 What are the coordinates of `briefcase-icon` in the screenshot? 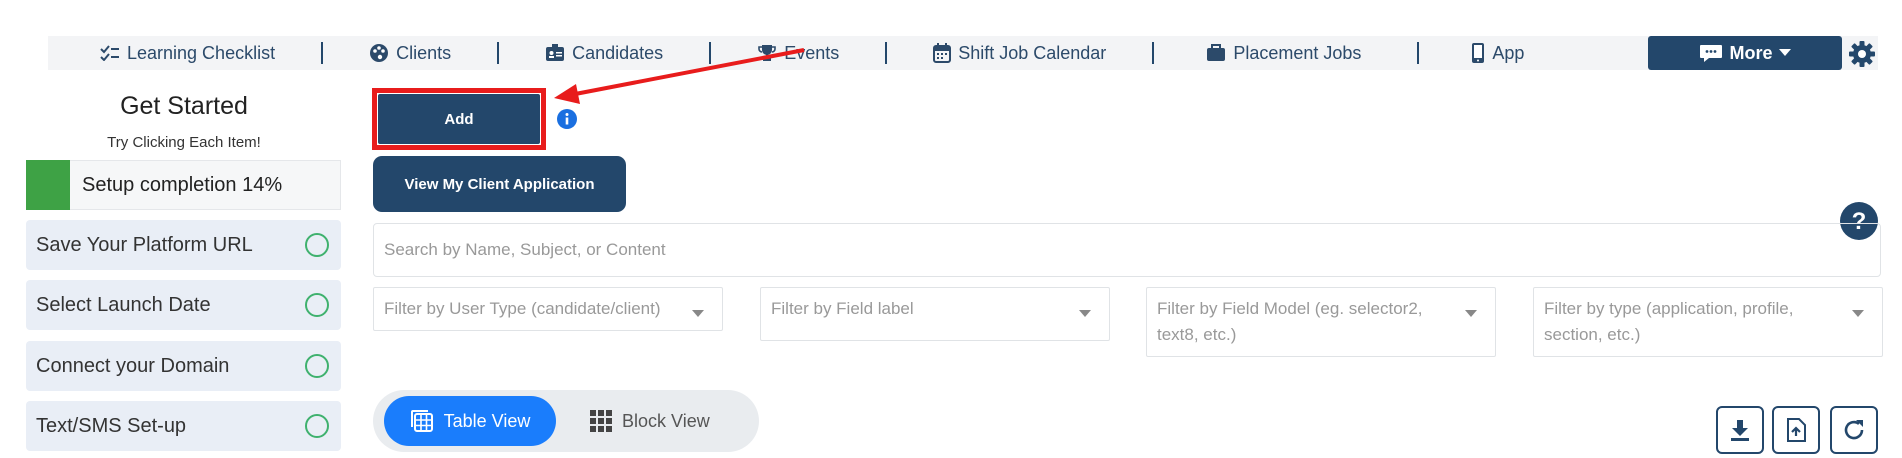 It's located at (1216, 52).